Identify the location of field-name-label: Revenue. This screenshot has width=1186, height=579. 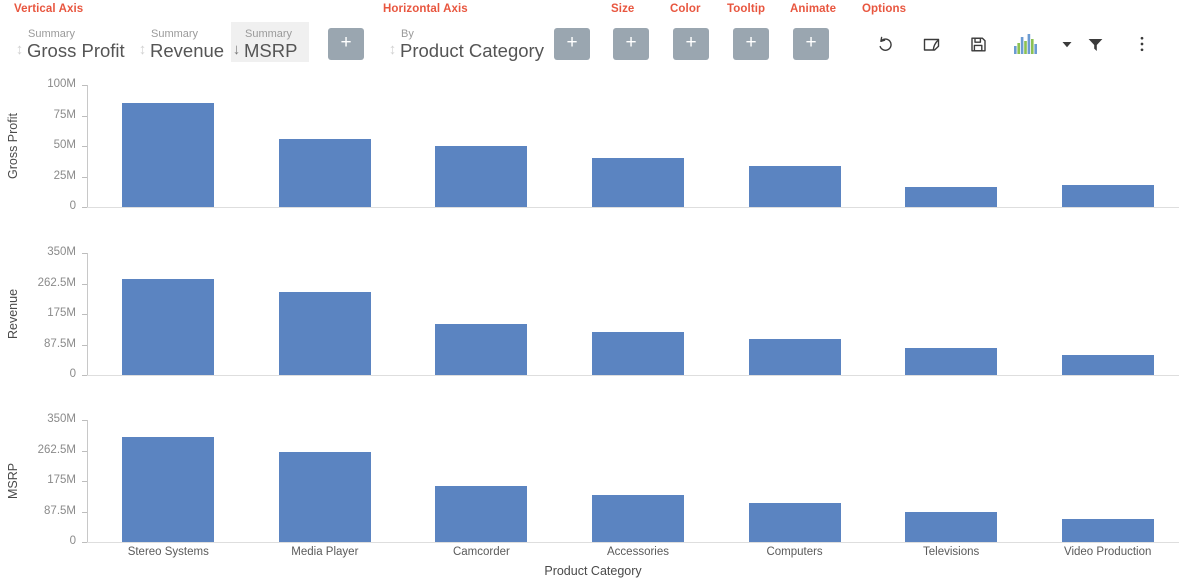
(187, 50).